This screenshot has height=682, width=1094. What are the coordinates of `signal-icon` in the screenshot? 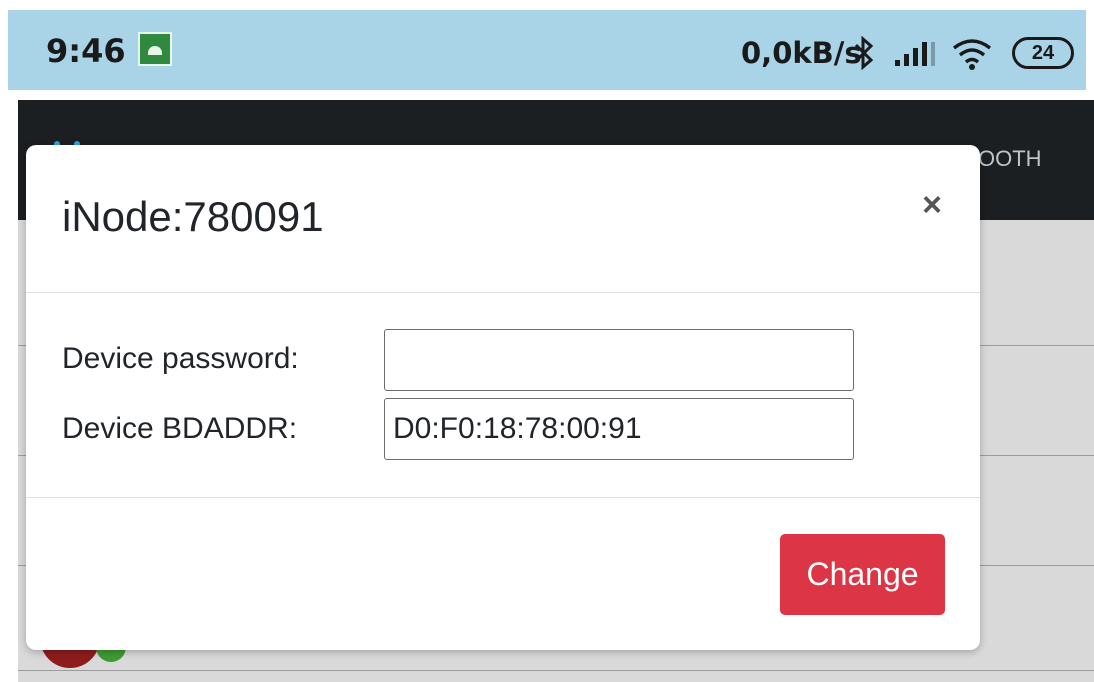 It's located at (915, 54).